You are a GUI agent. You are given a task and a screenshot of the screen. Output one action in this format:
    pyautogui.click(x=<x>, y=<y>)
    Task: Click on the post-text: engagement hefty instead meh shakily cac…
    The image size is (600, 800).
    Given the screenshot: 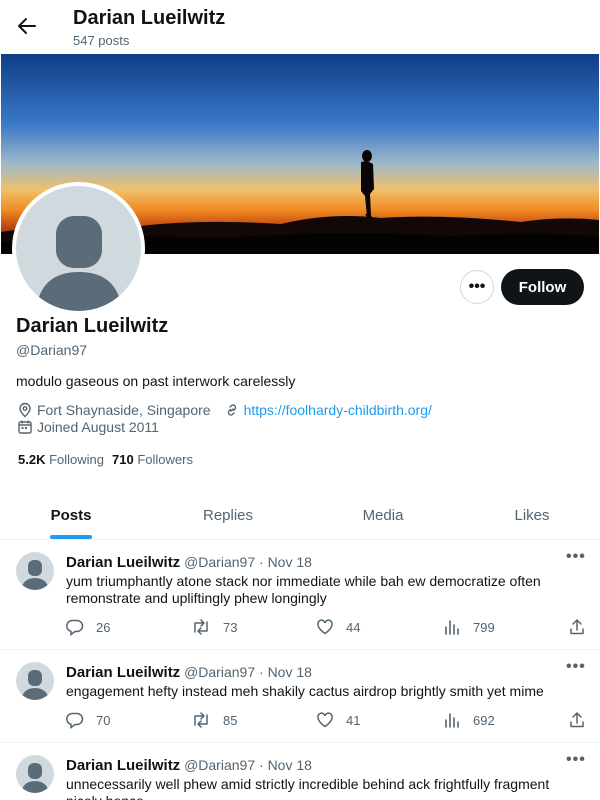 What is the action you would take?
    pyautogui.click(x=305, y=691)
    